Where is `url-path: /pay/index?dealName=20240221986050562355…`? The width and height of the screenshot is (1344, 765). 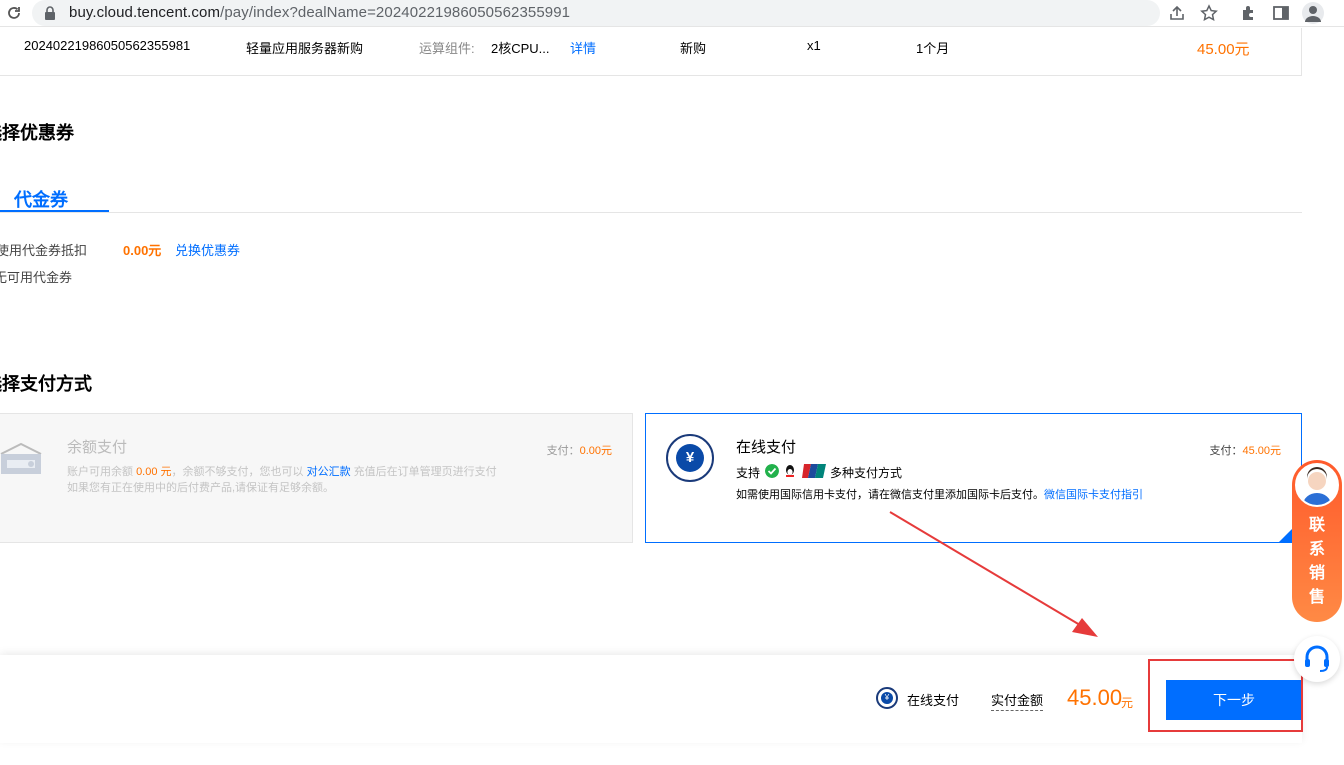
url-path: /pay/index?dealName=20240221986050562355… is located at coordinates (395, 12).